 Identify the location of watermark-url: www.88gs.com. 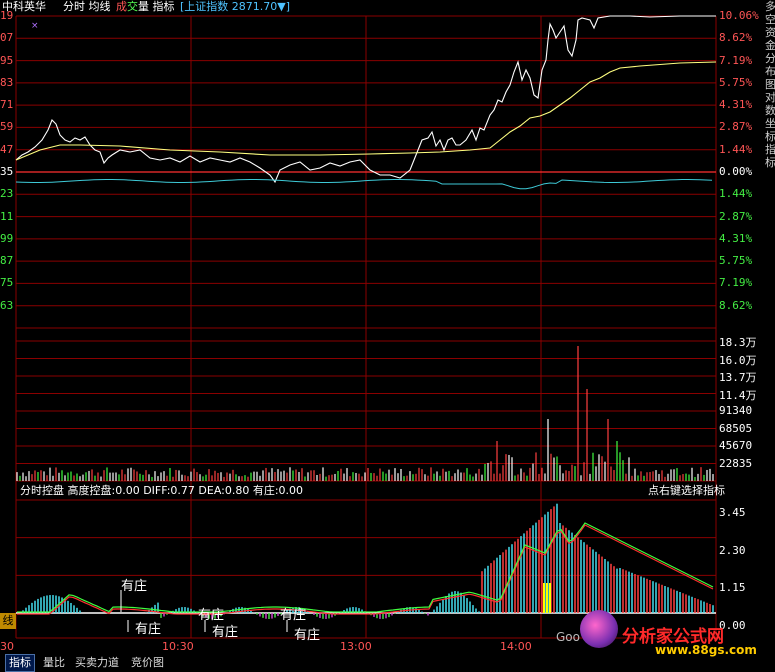
(706, 650).